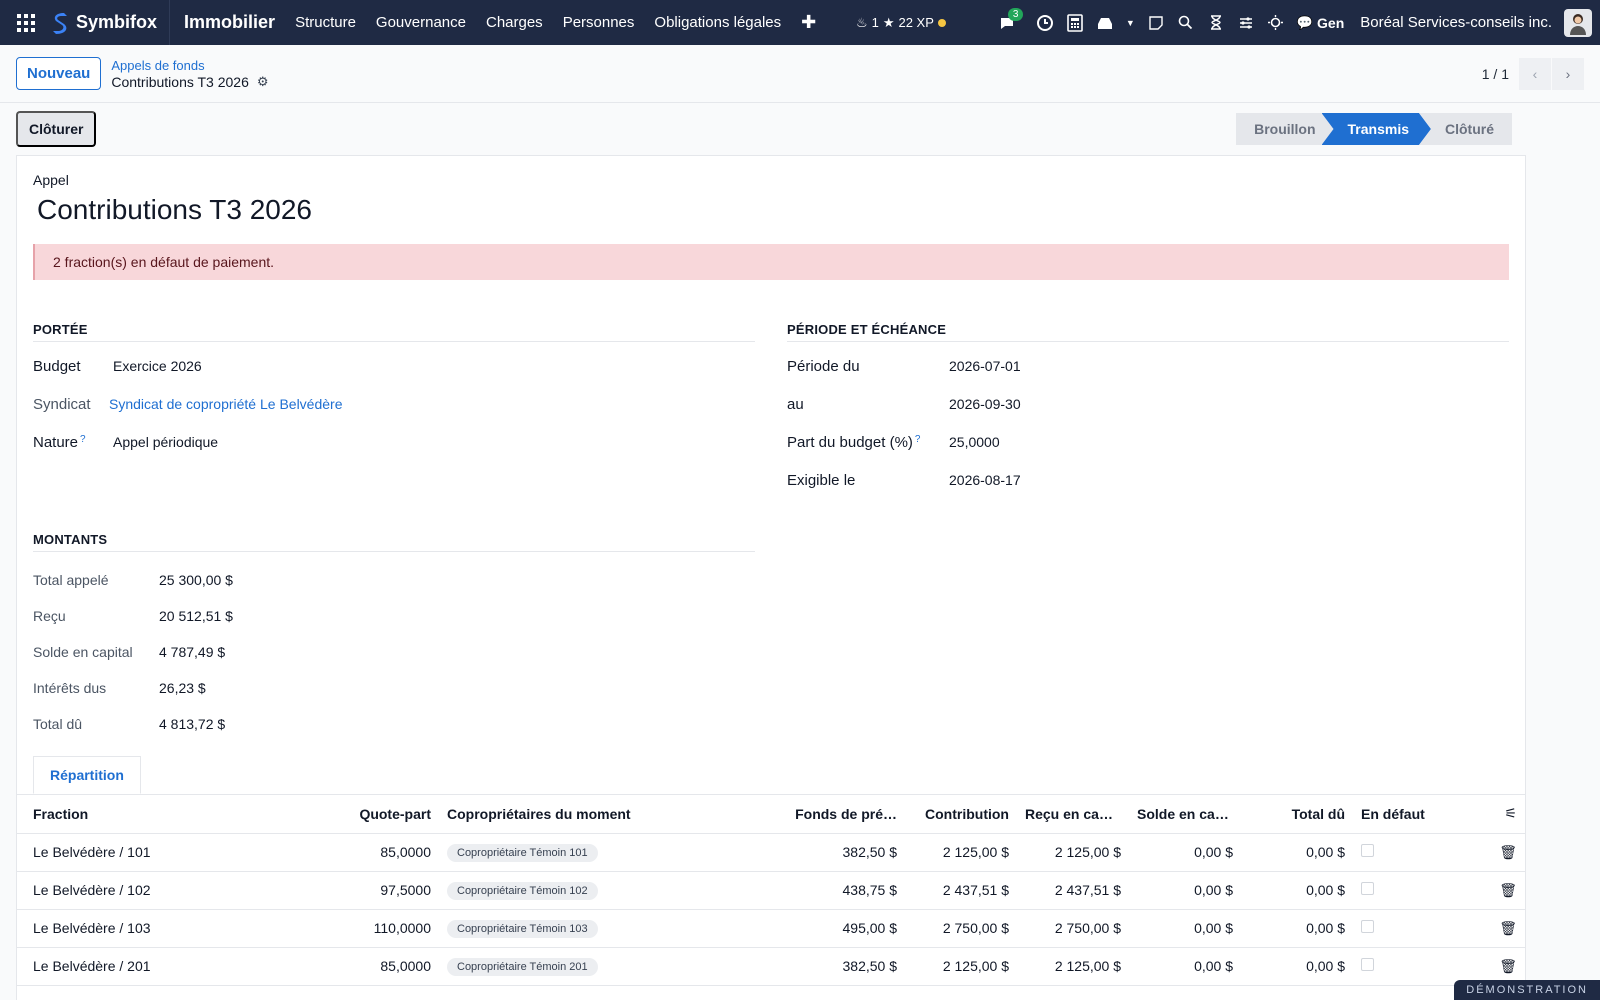 The width and height of the screenshot is (1600, 1000). I want to click on pager-value: 1 / 1, so click(1495, 74).